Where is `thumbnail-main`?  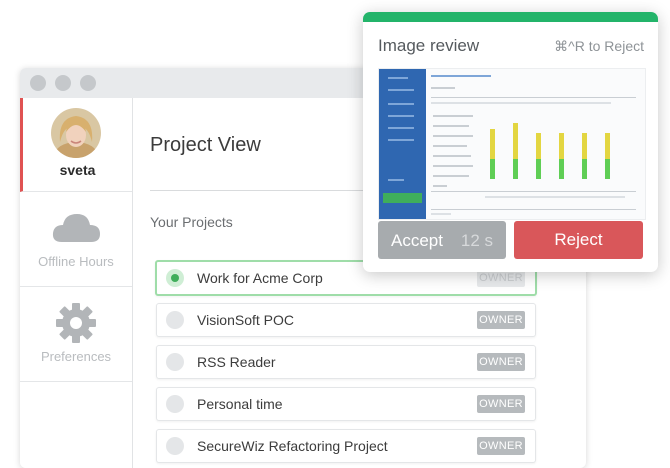
thumbnail-main is located at coordinates (538, 144).